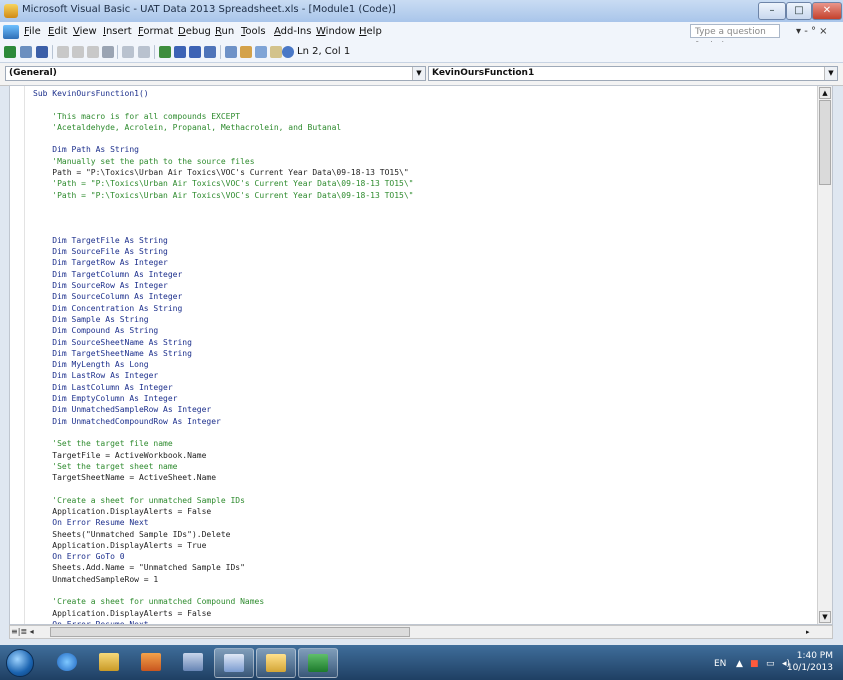 This screenshot has width=843, height=680. I want to click on code-line: UnmatchedSampleRow = 1, so click(223, 579).